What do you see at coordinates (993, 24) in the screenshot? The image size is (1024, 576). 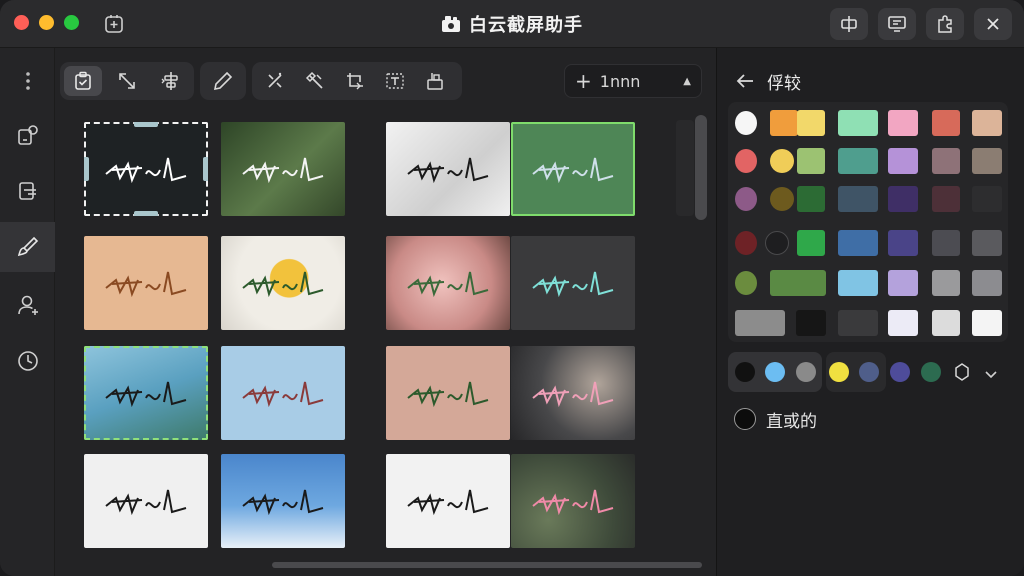 I see `close-button` at bounding box center [993, 24].